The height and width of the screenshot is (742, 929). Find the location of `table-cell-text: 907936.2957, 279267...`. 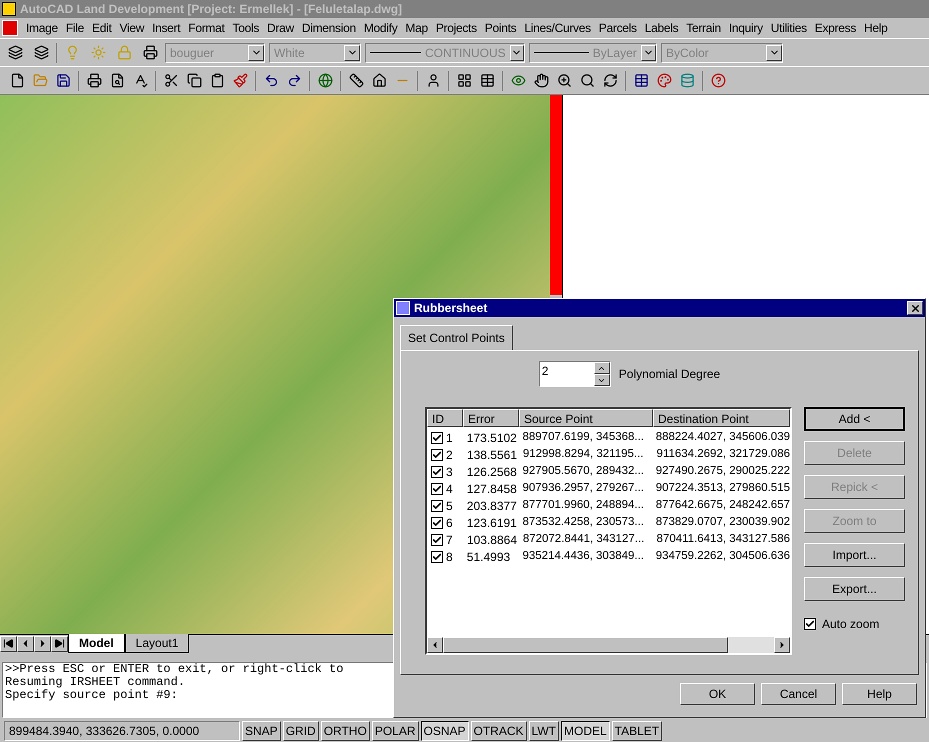

table-cell-text: 907936.2957, 279267... is located at coordinates (583, 488).